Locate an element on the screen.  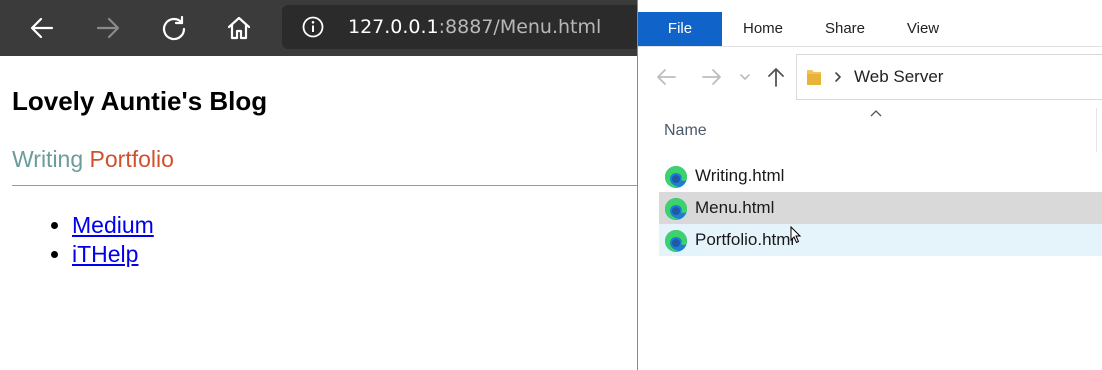
link-medium: Medium is located at coordinates (113, 225).